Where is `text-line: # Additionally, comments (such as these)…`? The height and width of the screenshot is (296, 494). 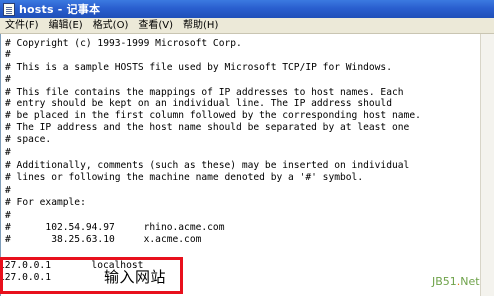
text-line: # Additionally, comments (such as these)… is located at coordinates (207, 165).